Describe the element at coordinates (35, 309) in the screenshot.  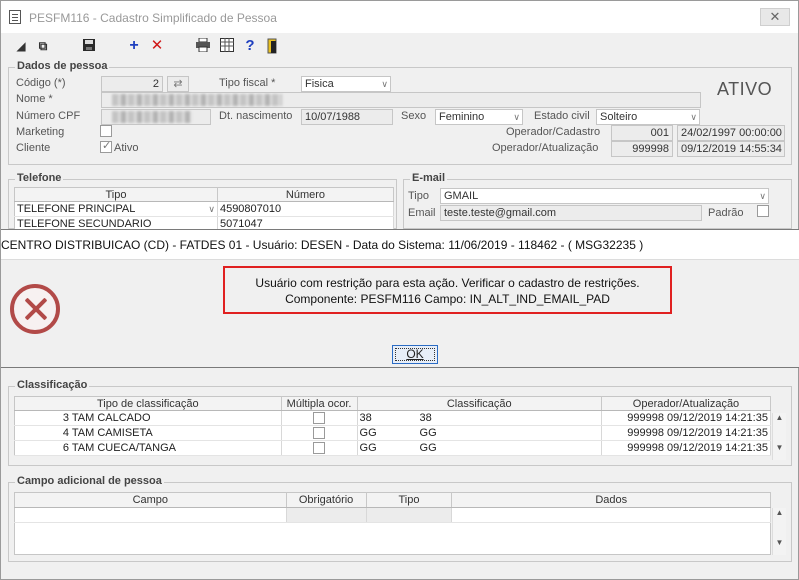
I see `error-icon` at that location.